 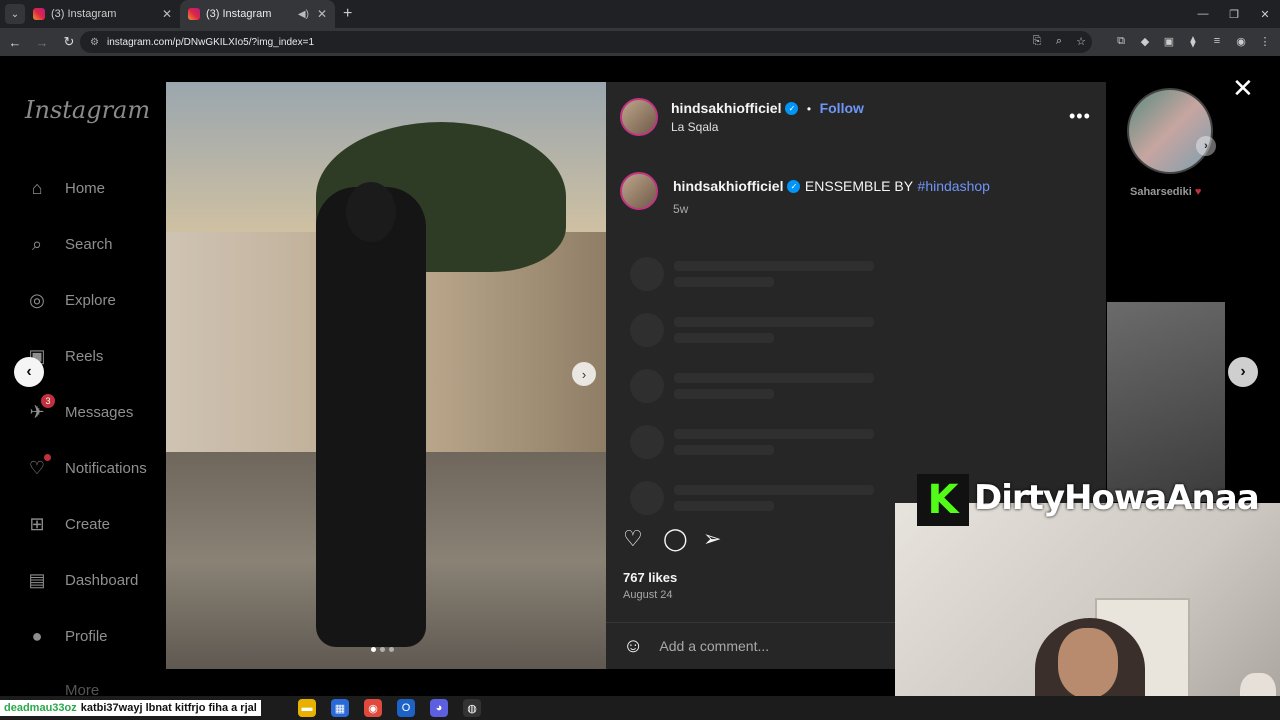 I want to click on more-options-icon: •••, so click(x=1080, y=116).